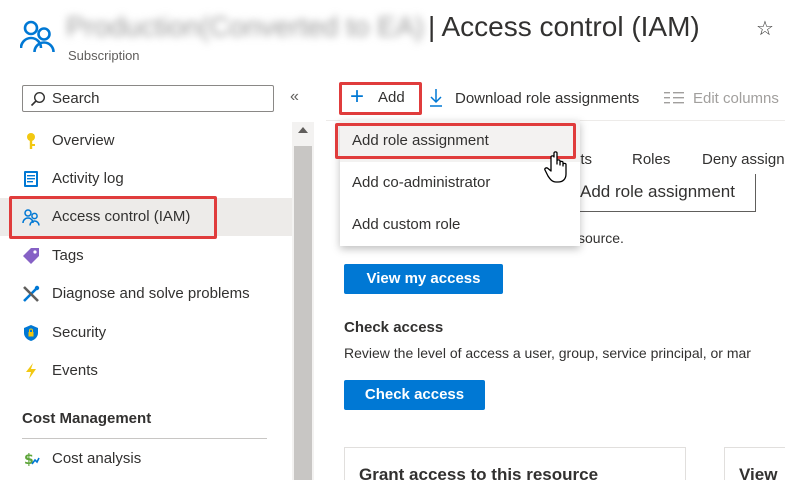 The image size is (785, 480). What do you see at coordinates (76, 98) in the screenshot?
I see `search-placeholder: Search` at bounding box center [76, 98].